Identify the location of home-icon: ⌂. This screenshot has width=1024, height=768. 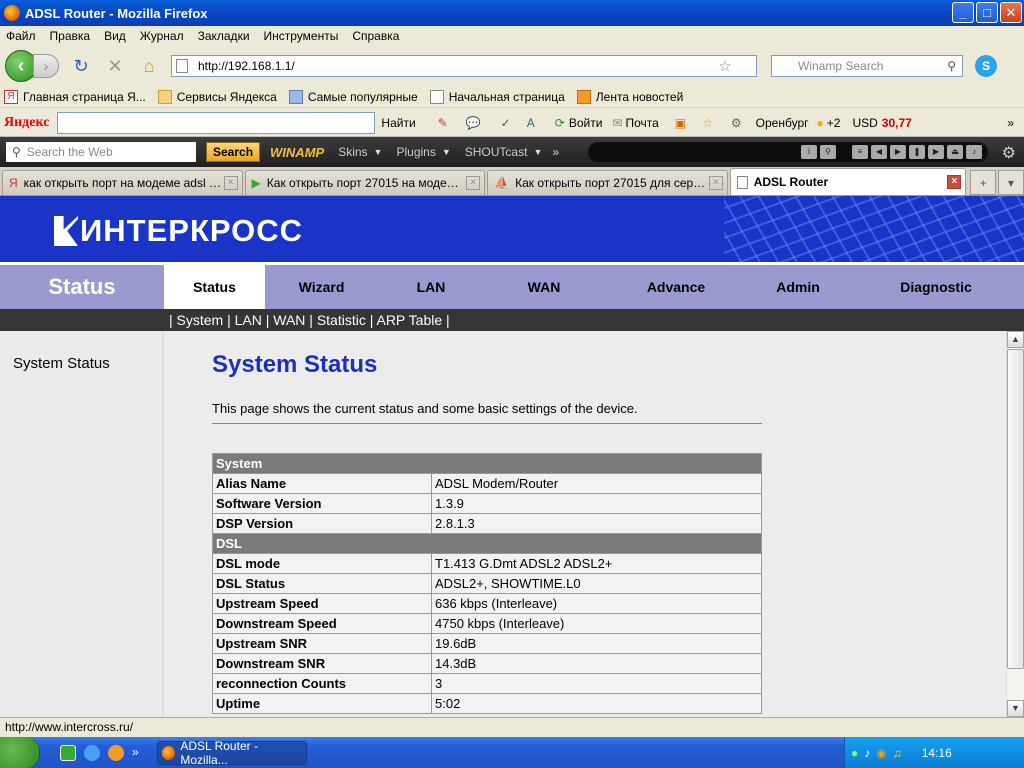
(149, 66).